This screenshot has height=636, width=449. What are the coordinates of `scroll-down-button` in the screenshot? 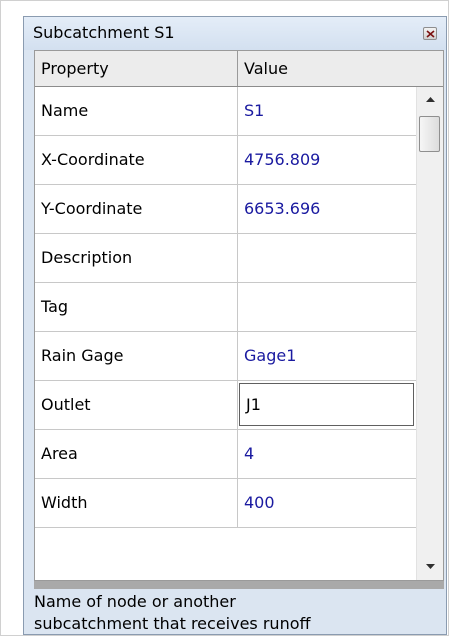 It's located at (430, 567).